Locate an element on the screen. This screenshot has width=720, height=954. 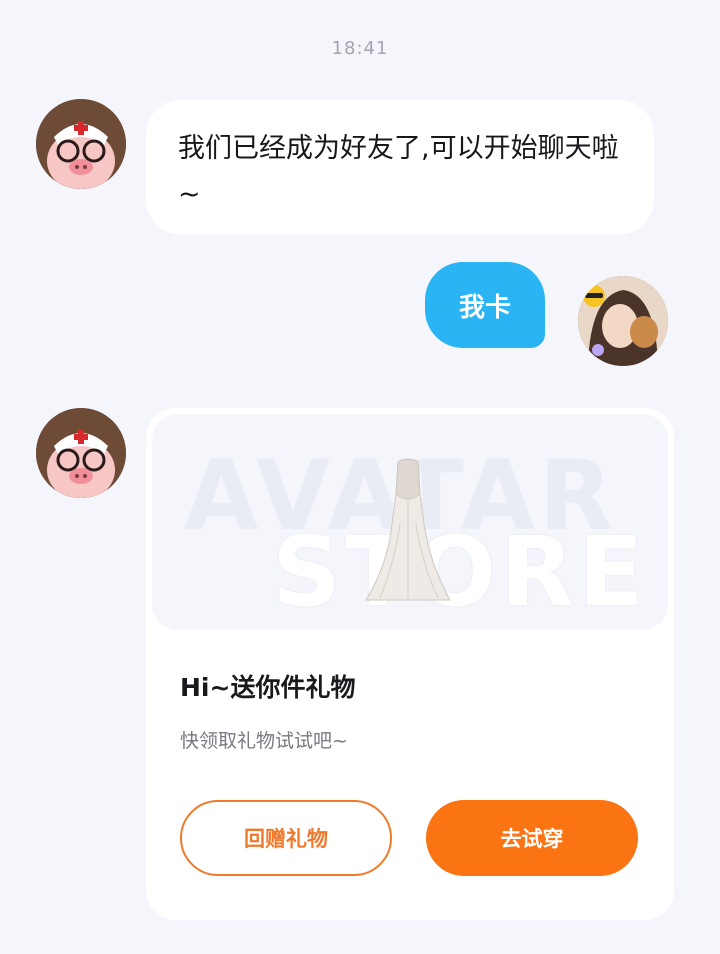
girl-avatar-image is located at coordinates (623, 321).